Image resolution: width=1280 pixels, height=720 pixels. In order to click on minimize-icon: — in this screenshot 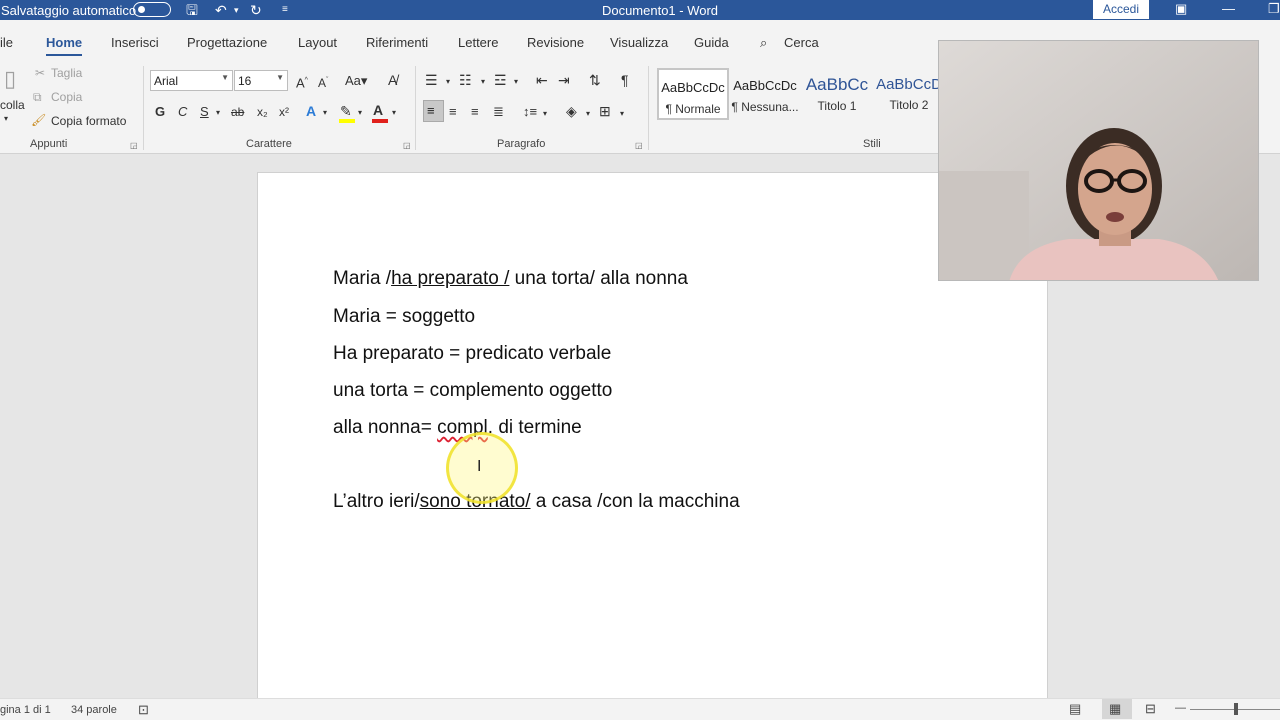, I will do `click(1228, 8)`.